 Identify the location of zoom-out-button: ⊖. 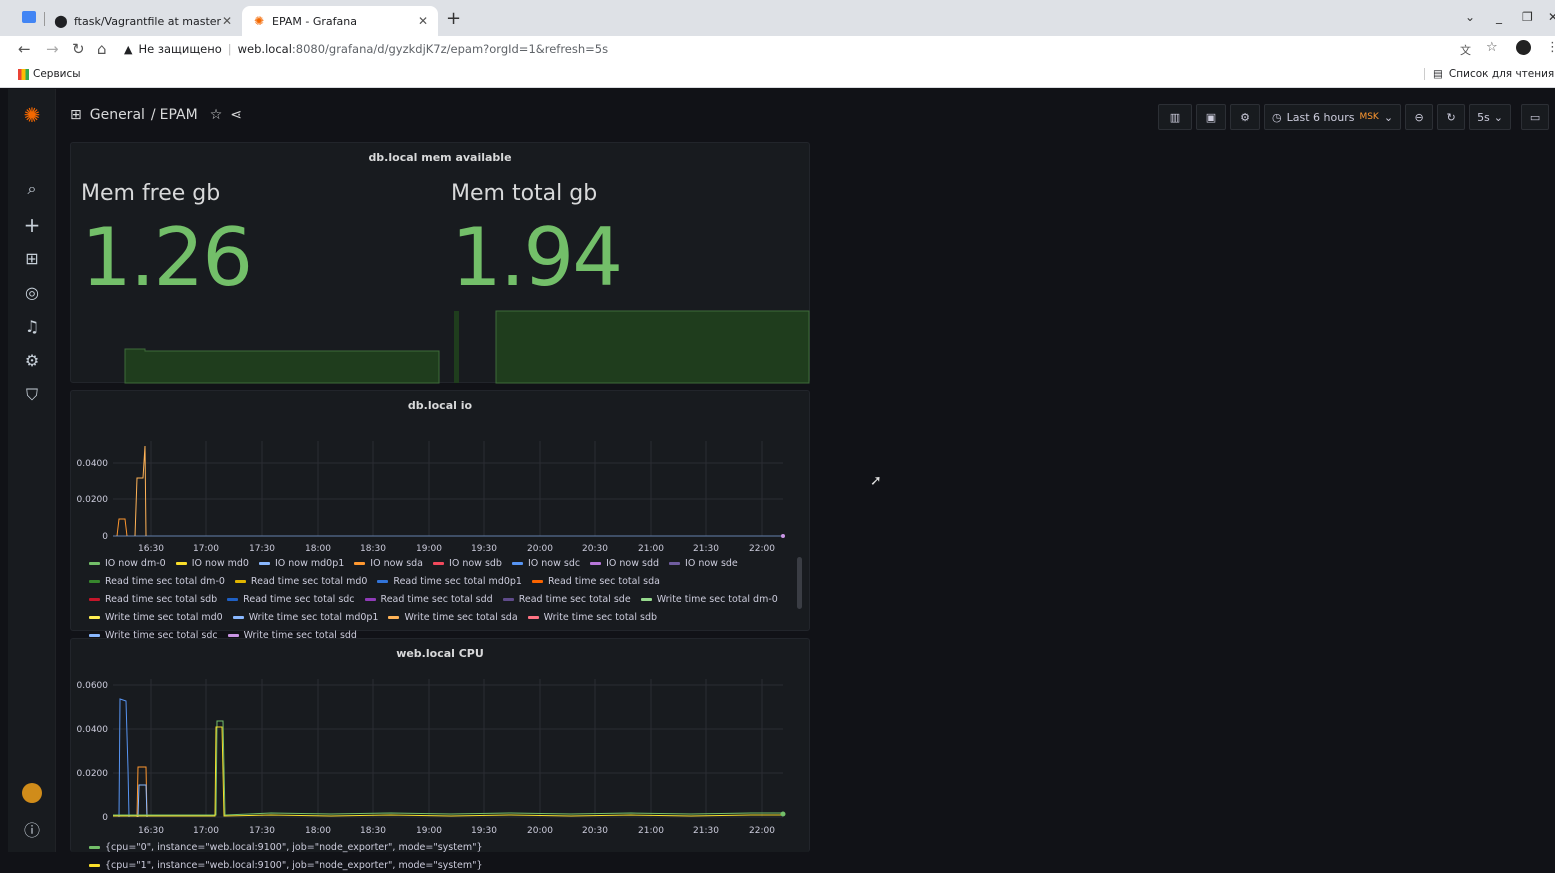
(1419, 117).